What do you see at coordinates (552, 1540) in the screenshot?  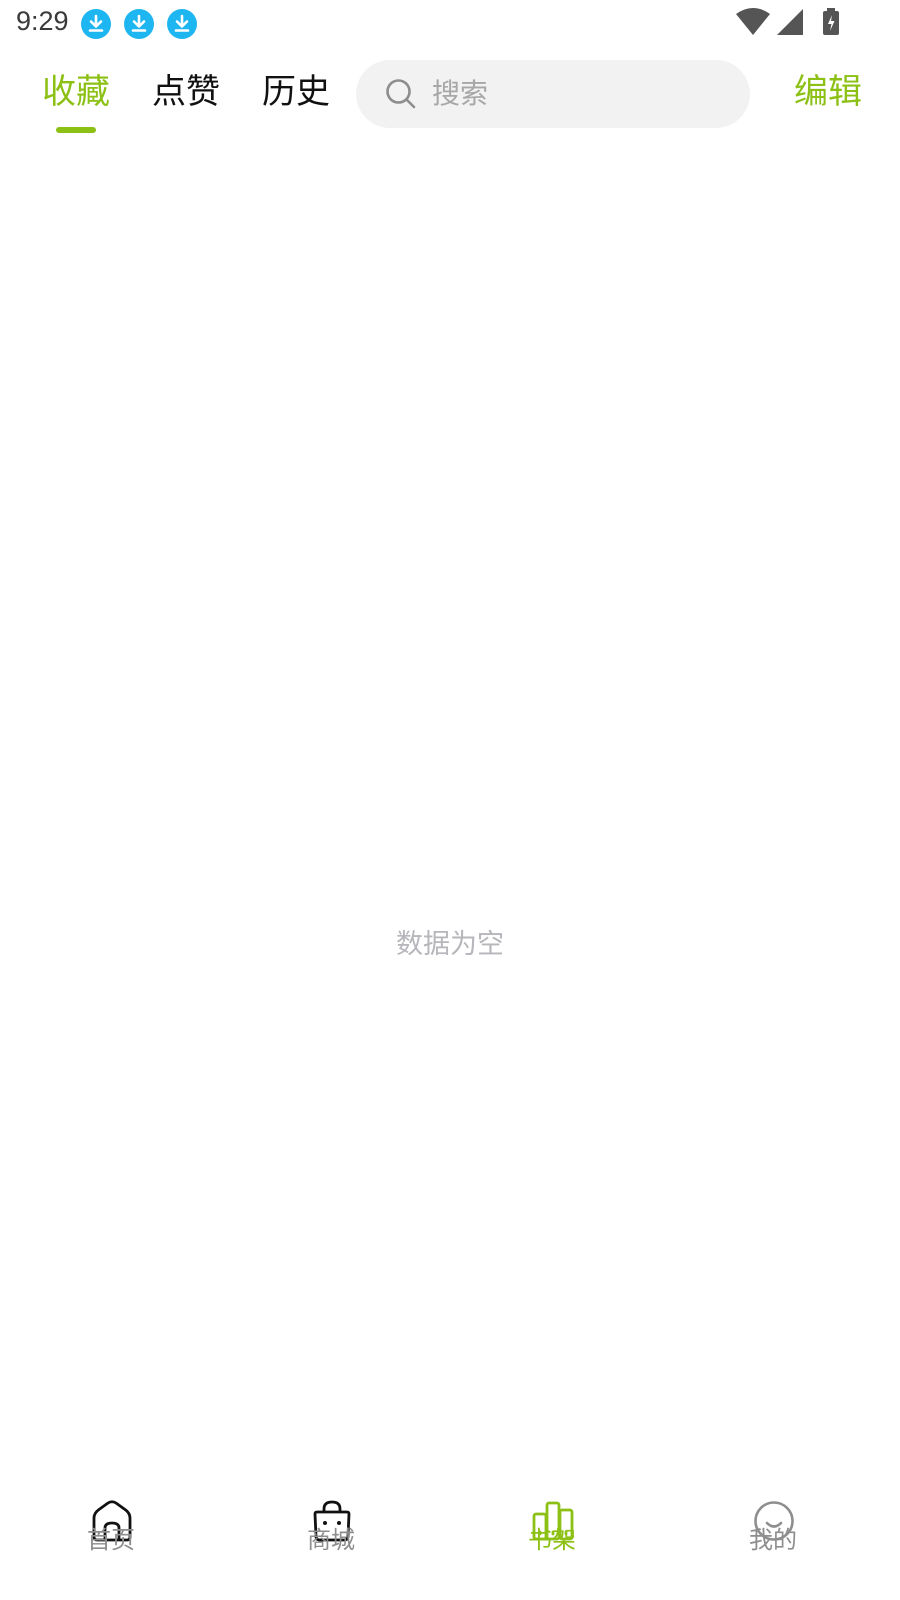 I see `nav-label-bookshelf: 书架` at bounding box center [552, 1540].